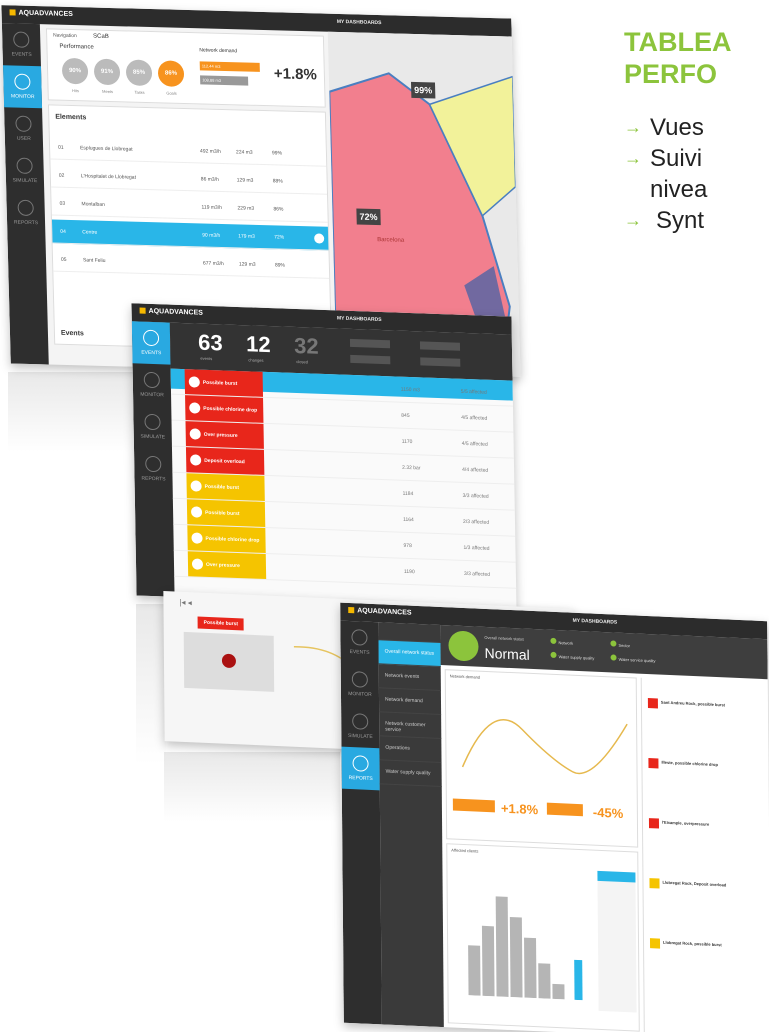 The width and height of the screenshot is (769, 1032). I want to click on counter-label: changes, so click(256, 360).